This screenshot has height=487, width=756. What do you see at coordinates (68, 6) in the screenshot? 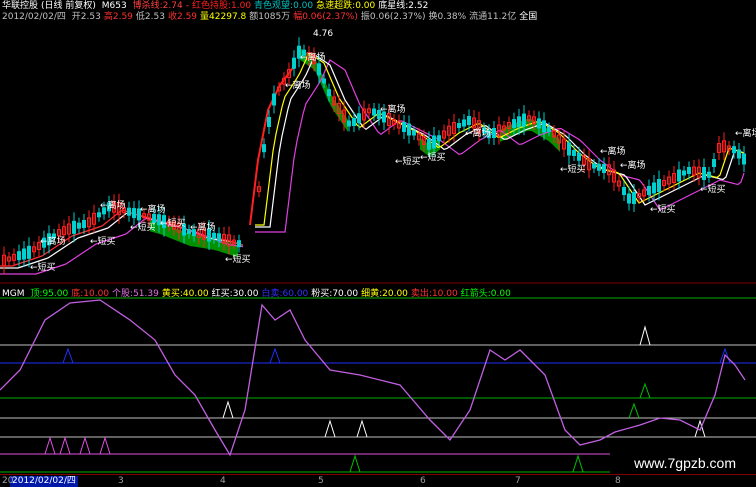
I see `period-label: (日线 前复权)` at bounding box center [68, 6].